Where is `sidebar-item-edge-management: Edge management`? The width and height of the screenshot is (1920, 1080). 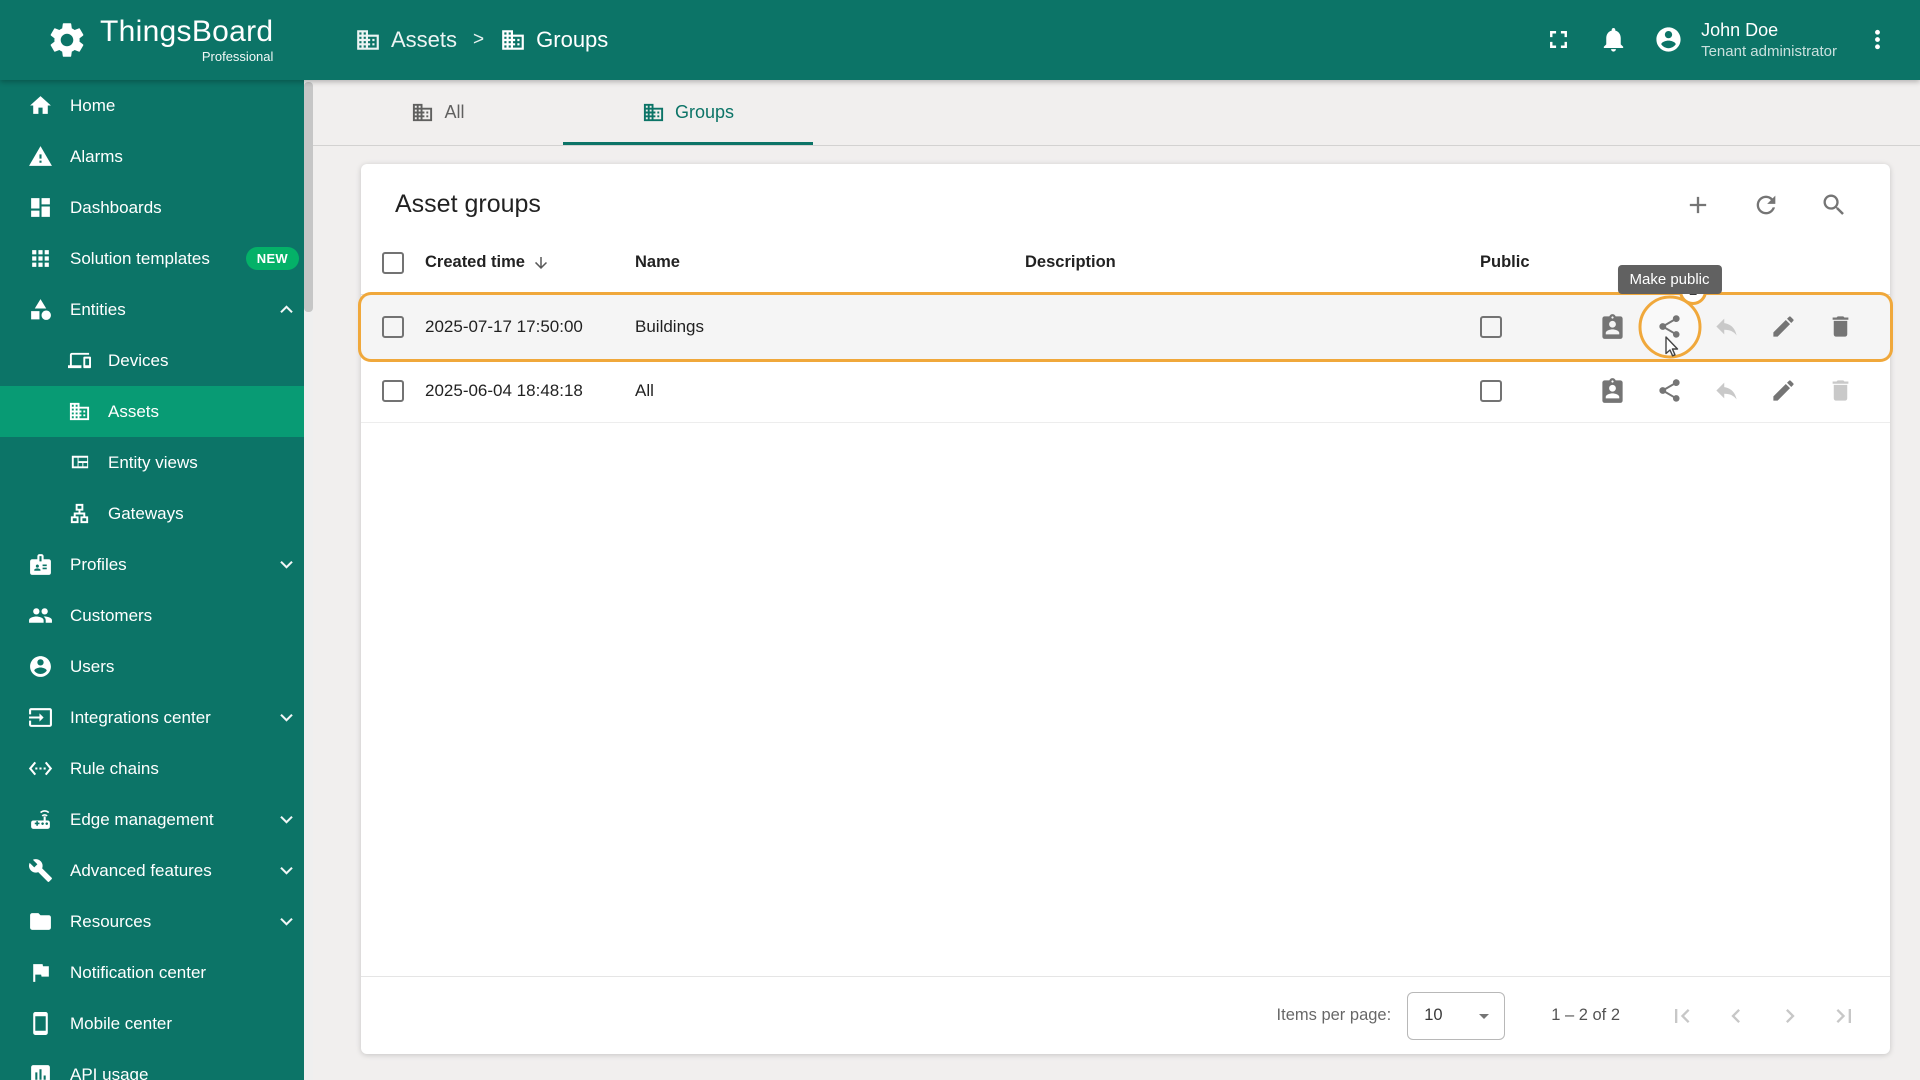
sidebar-item-edge-management: Edge management is located at coordinates (156, 819).